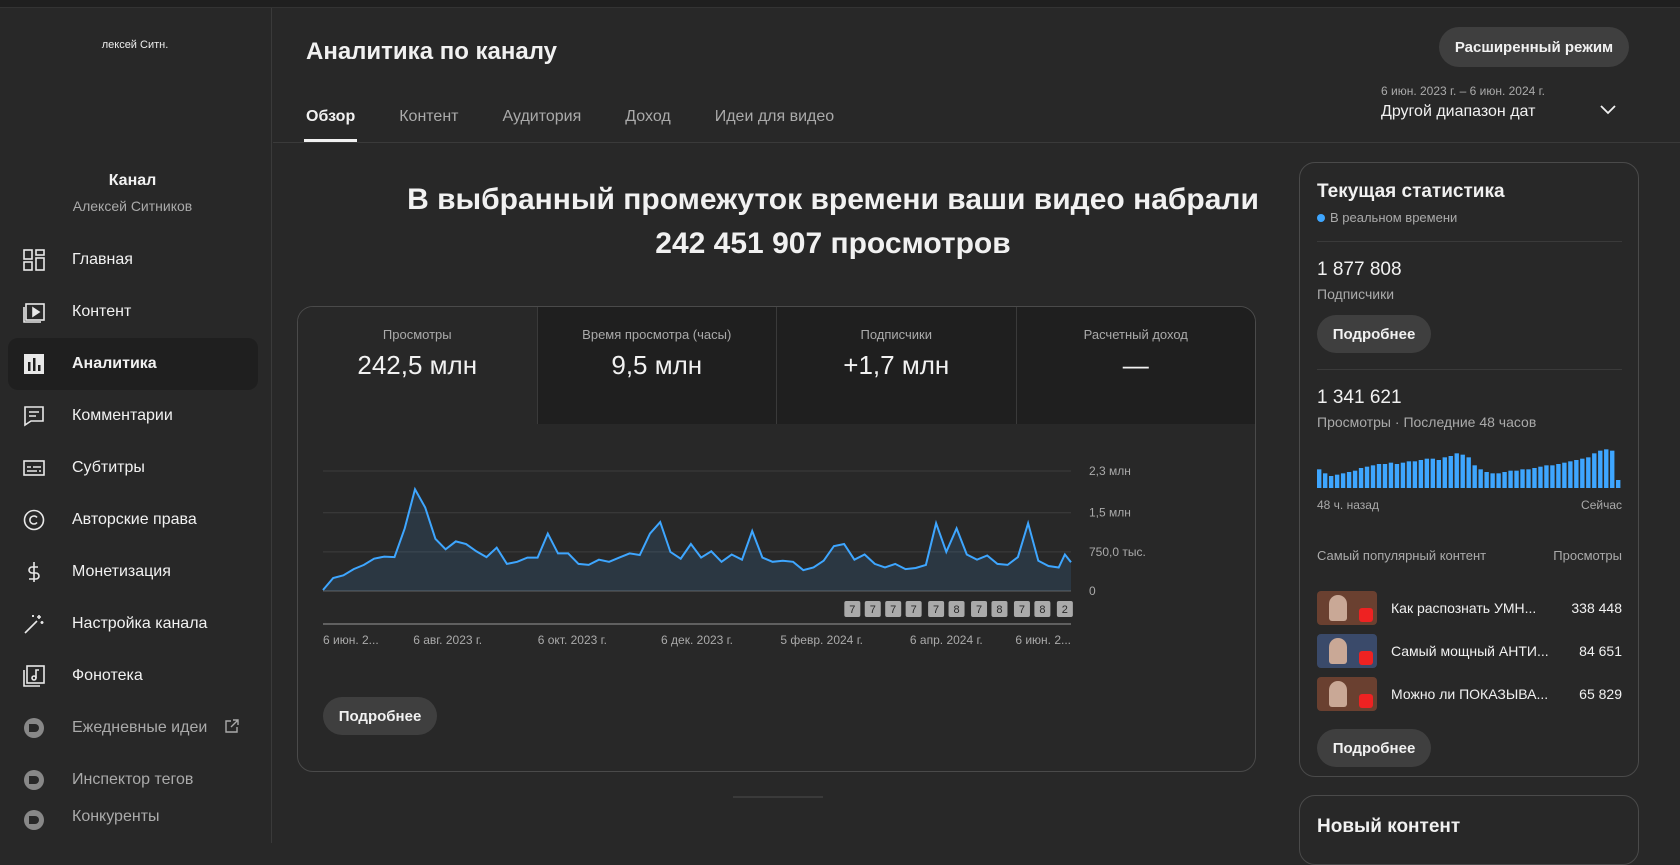  I want to click on channel-avatar: лексей Ситн., so click(135, 45).